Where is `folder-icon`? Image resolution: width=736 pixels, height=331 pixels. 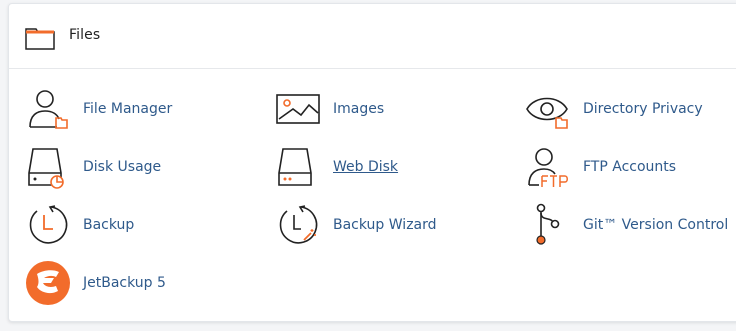
folder-icon is located at coordinates (40, 39).